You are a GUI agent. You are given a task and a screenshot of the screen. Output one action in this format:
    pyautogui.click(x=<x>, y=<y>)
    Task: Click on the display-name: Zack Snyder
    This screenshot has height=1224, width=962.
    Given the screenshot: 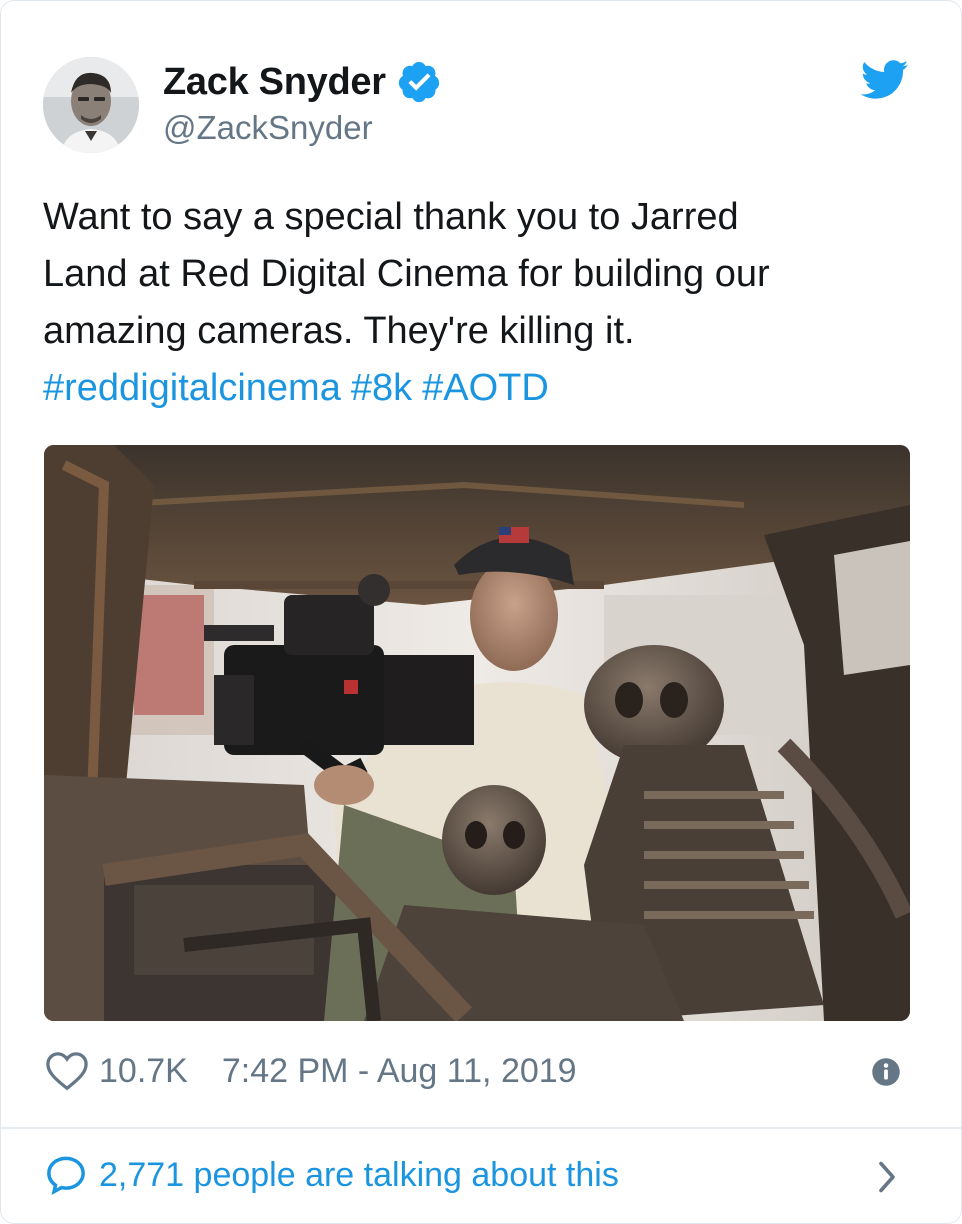 What is the action you would take?
    pyautogui.click(x=302, y=82)
    